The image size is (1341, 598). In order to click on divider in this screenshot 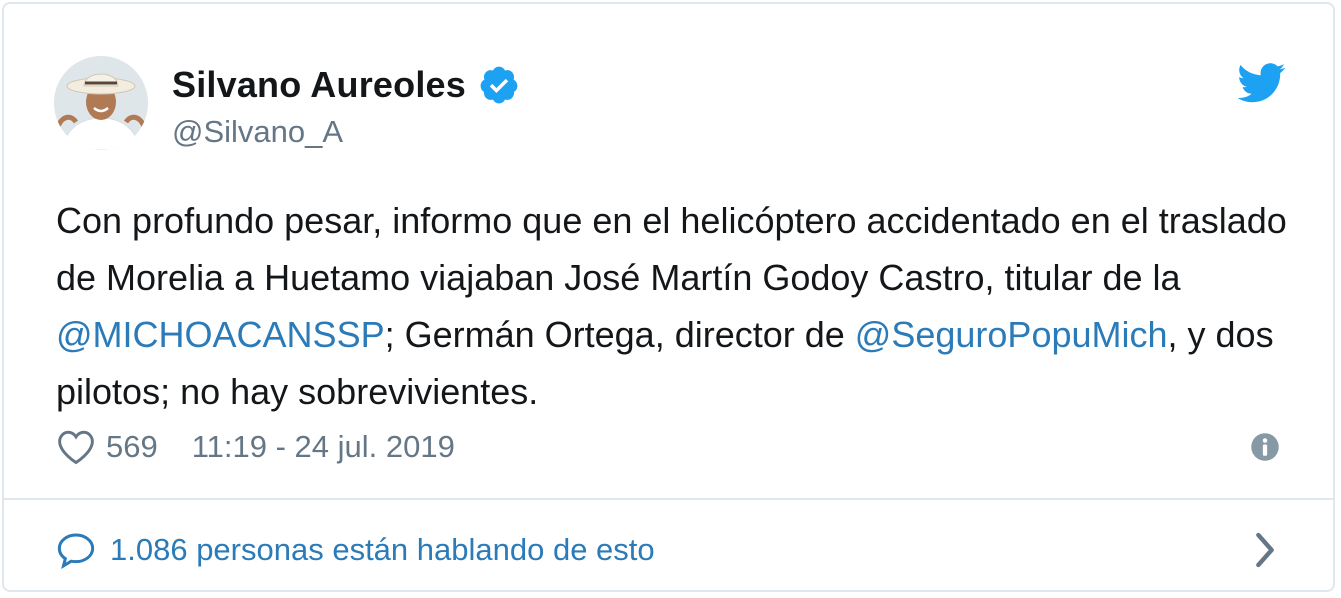, I will do `click(668, 499)`.